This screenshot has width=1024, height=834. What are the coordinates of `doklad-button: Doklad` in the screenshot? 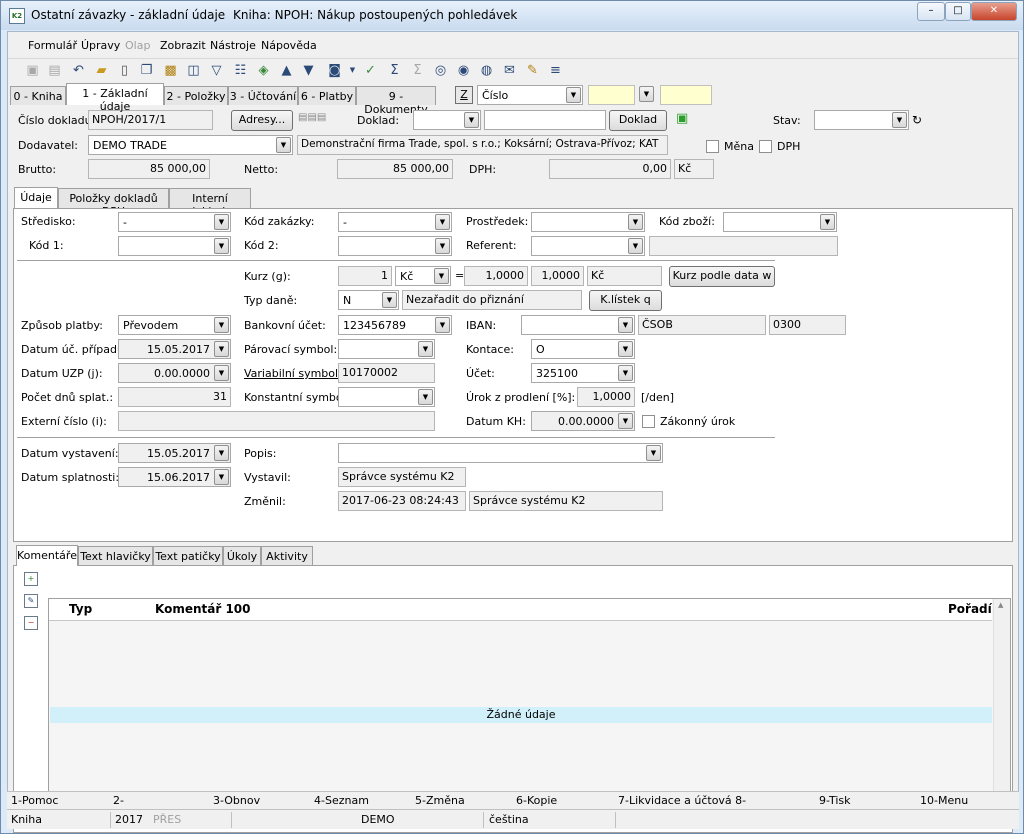 It's located at (638, 120).